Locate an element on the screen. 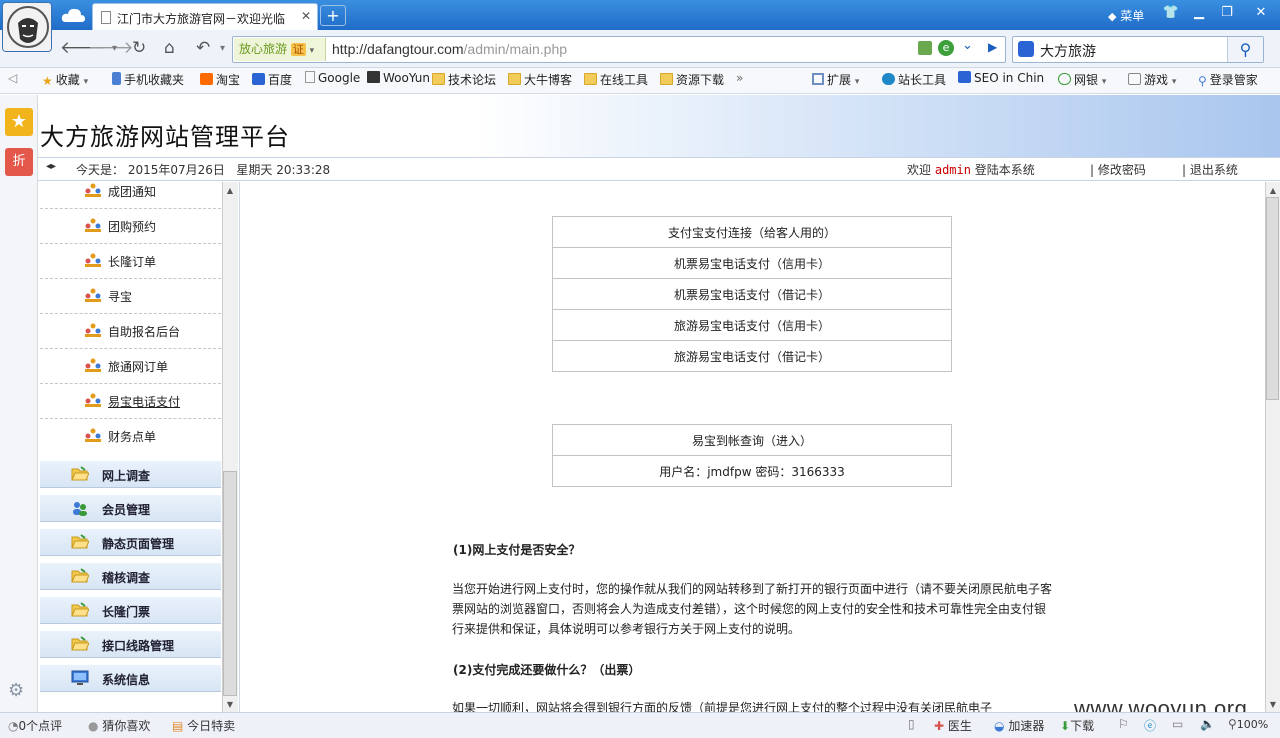  baidu-paw-icon is located at coordinates (1026, 49).